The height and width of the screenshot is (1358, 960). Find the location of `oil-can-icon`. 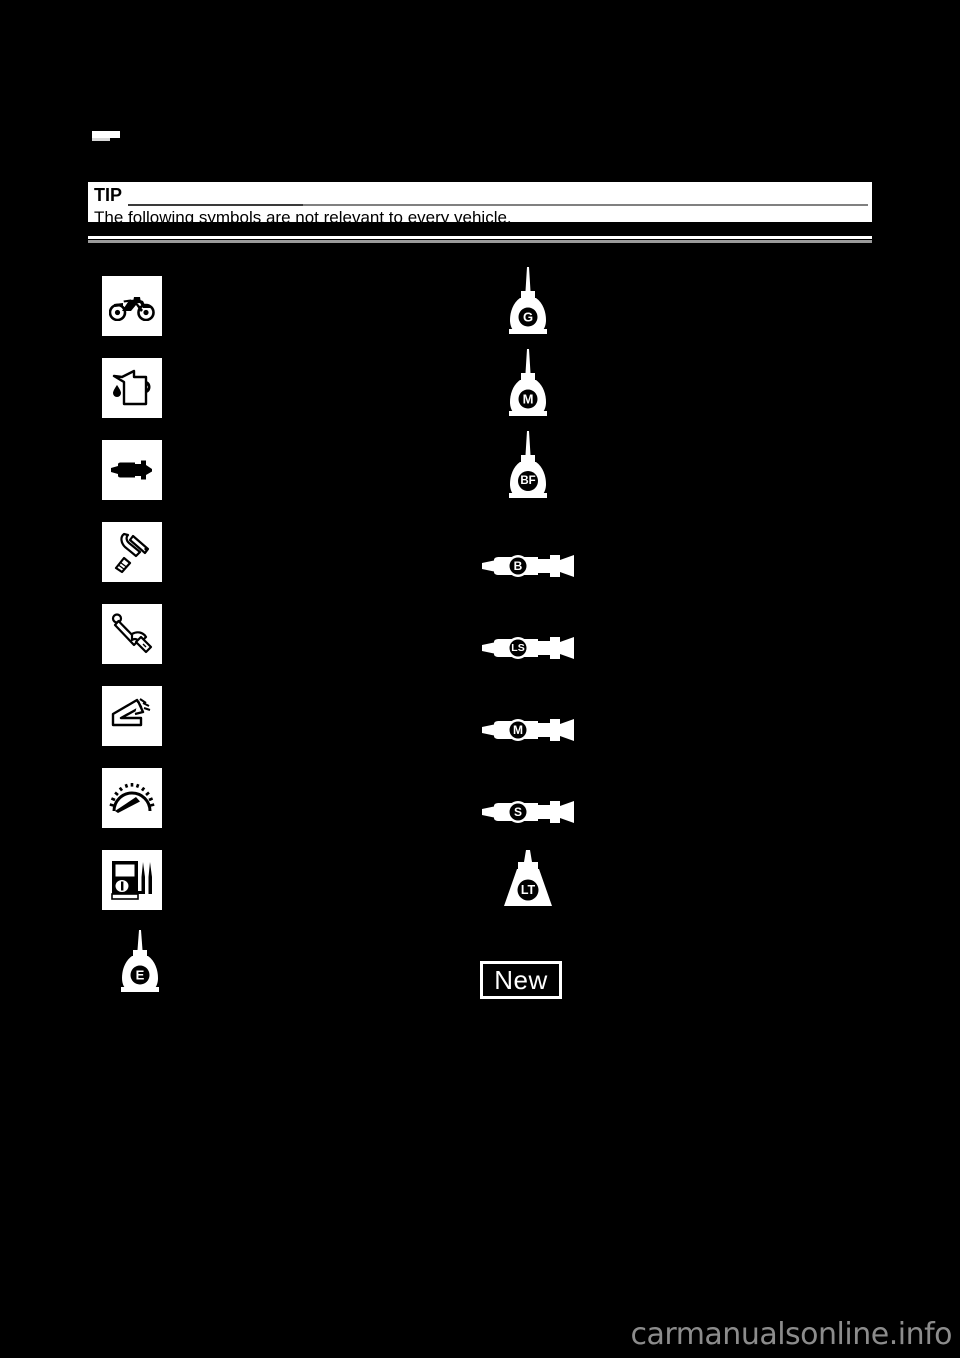

oil-can-icon is located at coordinates (132, 388).